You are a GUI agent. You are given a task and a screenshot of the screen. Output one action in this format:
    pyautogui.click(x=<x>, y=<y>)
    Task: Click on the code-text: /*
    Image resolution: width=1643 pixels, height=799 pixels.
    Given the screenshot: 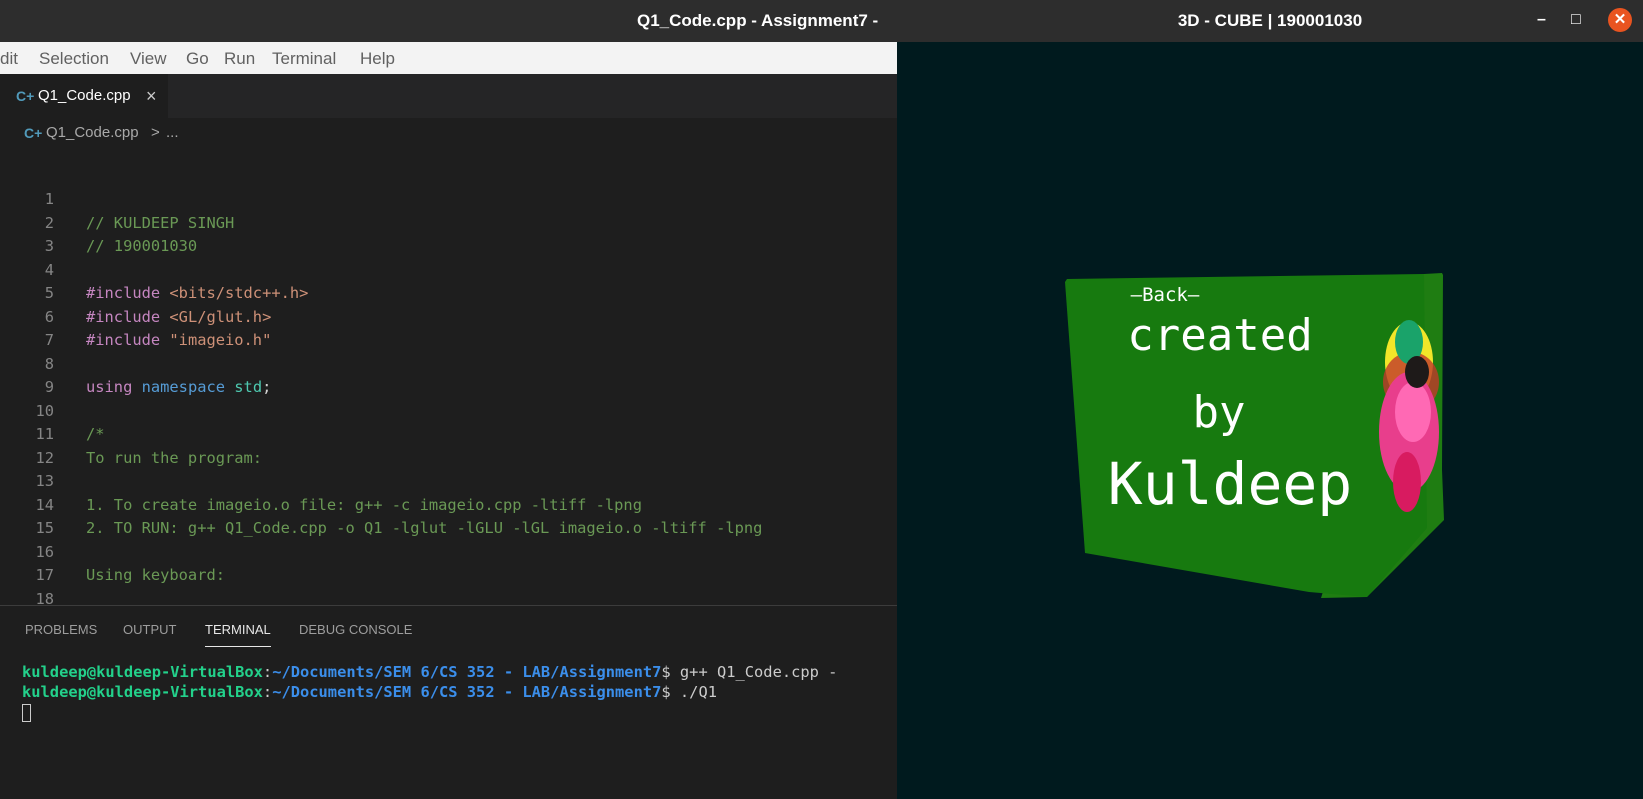 What is the action you would take?
    pyautogui.click(x=95, y=435)
    